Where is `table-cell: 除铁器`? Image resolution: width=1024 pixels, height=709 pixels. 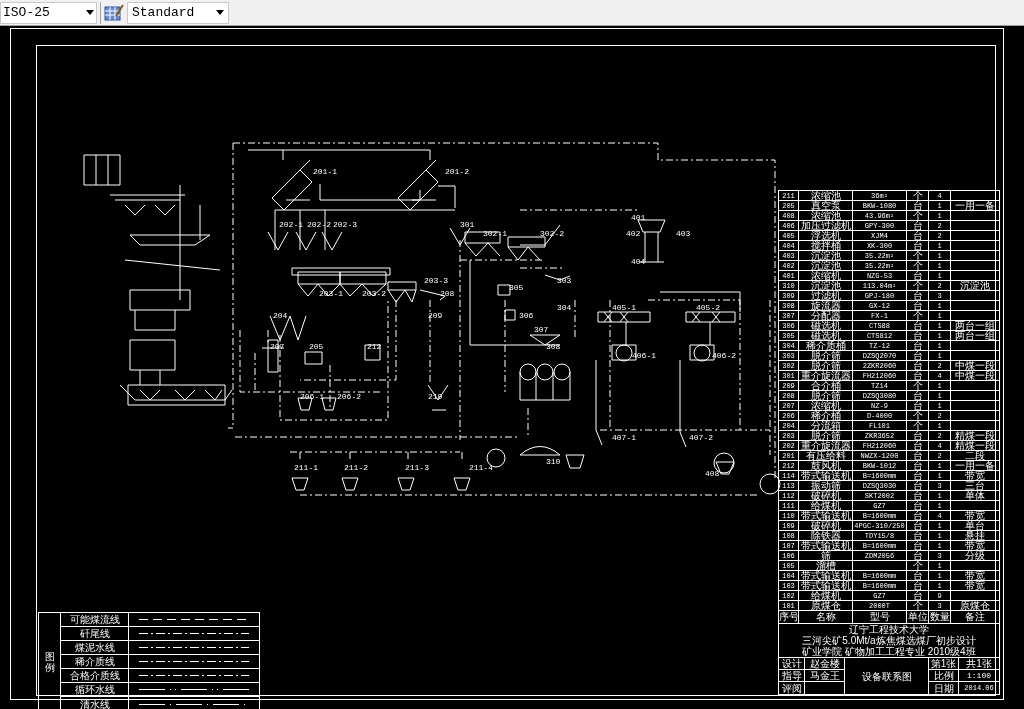 table-cell: 除铁器 is located at coordinates (825, 535).